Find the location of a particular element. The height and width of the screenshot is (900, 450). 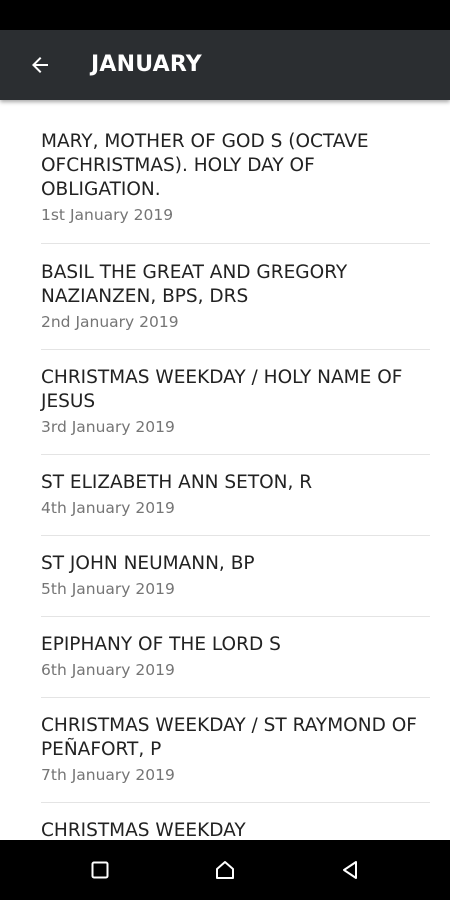

back-triangle-icon is located at coordinates (350, 870).